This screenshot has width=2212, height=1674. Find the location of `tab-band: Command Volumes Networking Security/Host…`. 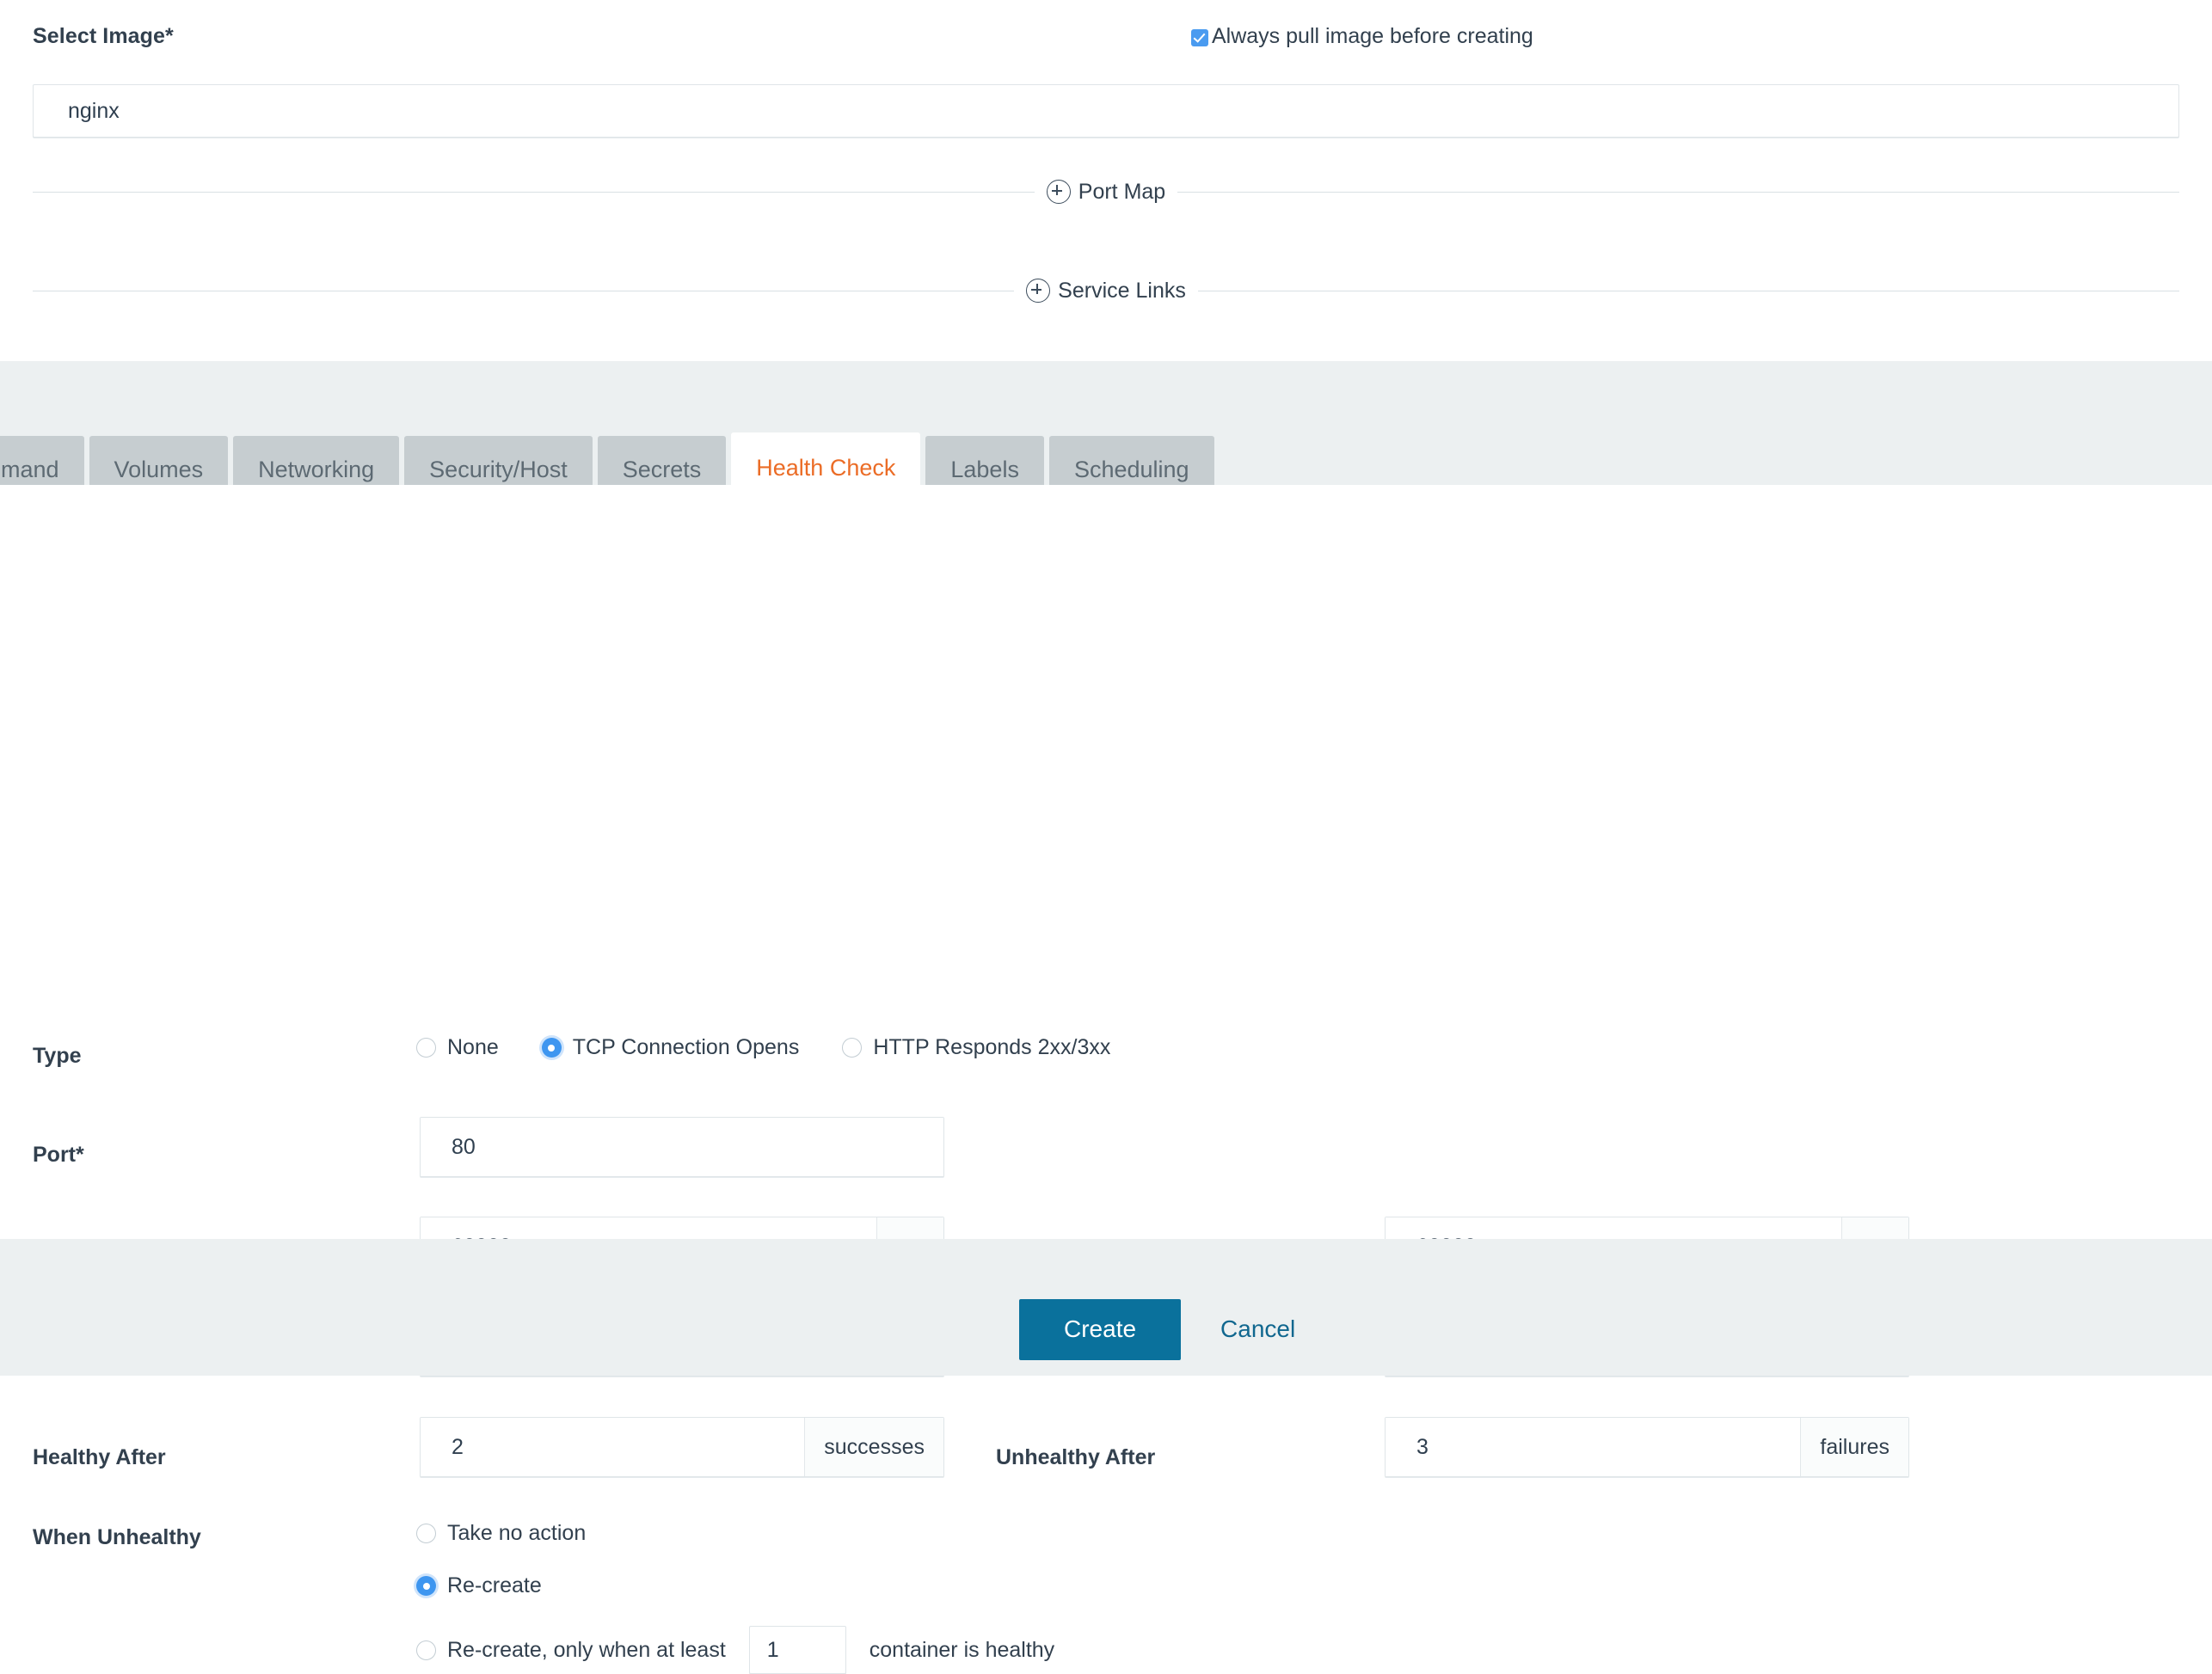

tab-band: Command Volumes Networking Security/Host… is located at coordinates (1106, 432).